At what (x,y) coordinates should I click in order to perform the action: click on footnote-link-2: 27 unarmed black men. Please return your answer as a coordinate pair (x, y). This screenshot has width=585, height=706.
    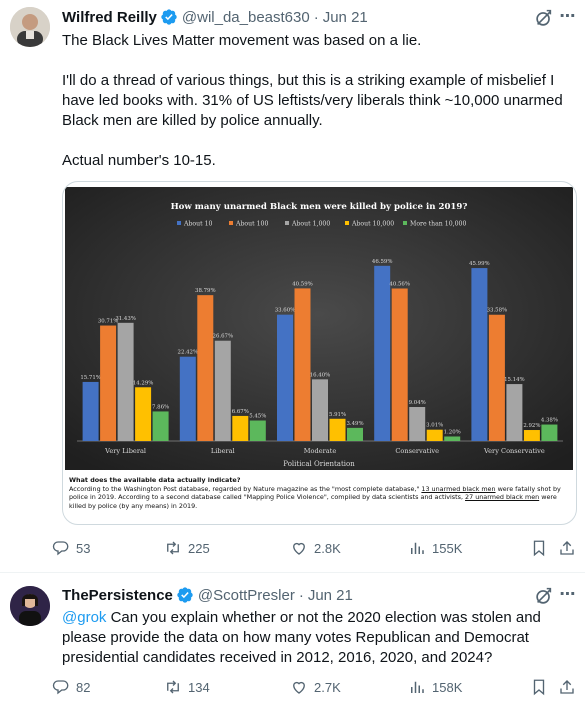
    Looking at the image, I should click on (502, 497).